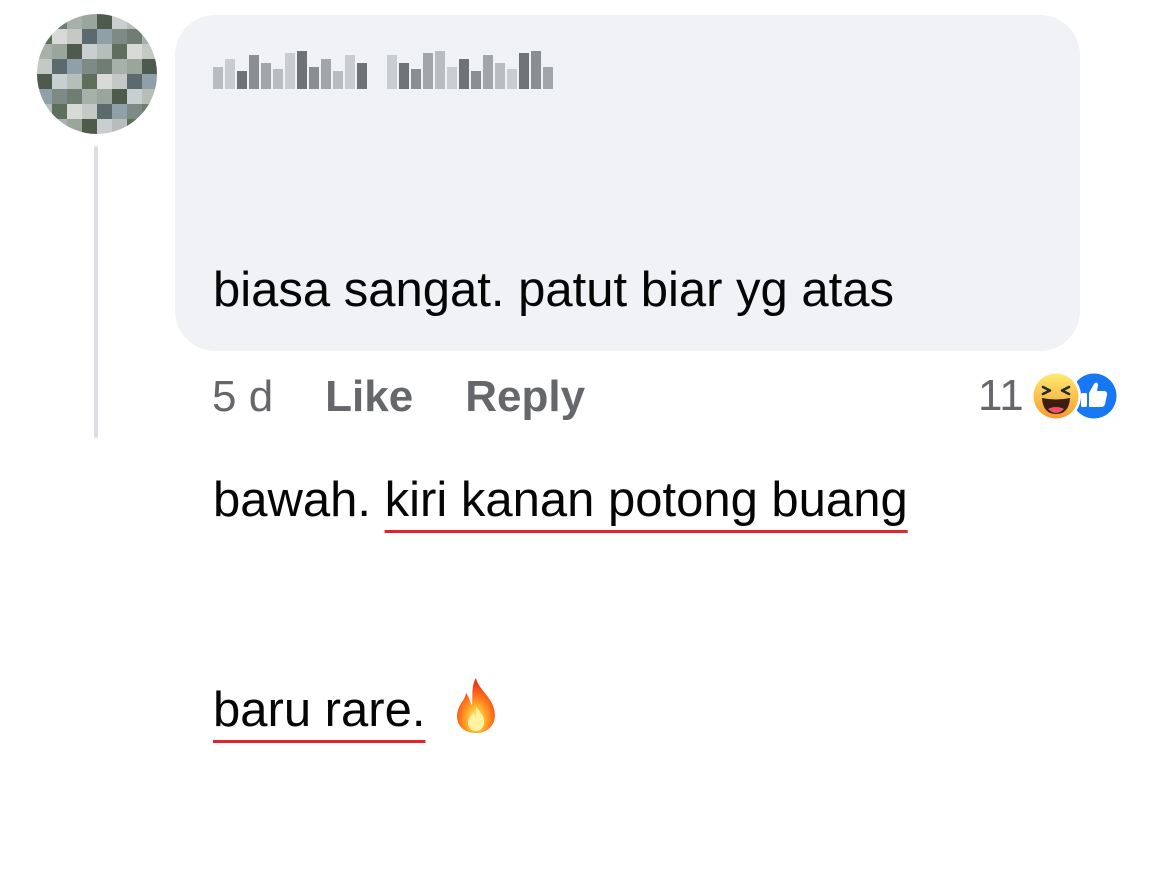 Image resolution: width=1170 pixels, height=876 pixels. What do you see at coordinates (553, 290) in the screenshot?
I see `comment-line: biasa sangat. patut biar yg atas` at bounding box center [553, 290].